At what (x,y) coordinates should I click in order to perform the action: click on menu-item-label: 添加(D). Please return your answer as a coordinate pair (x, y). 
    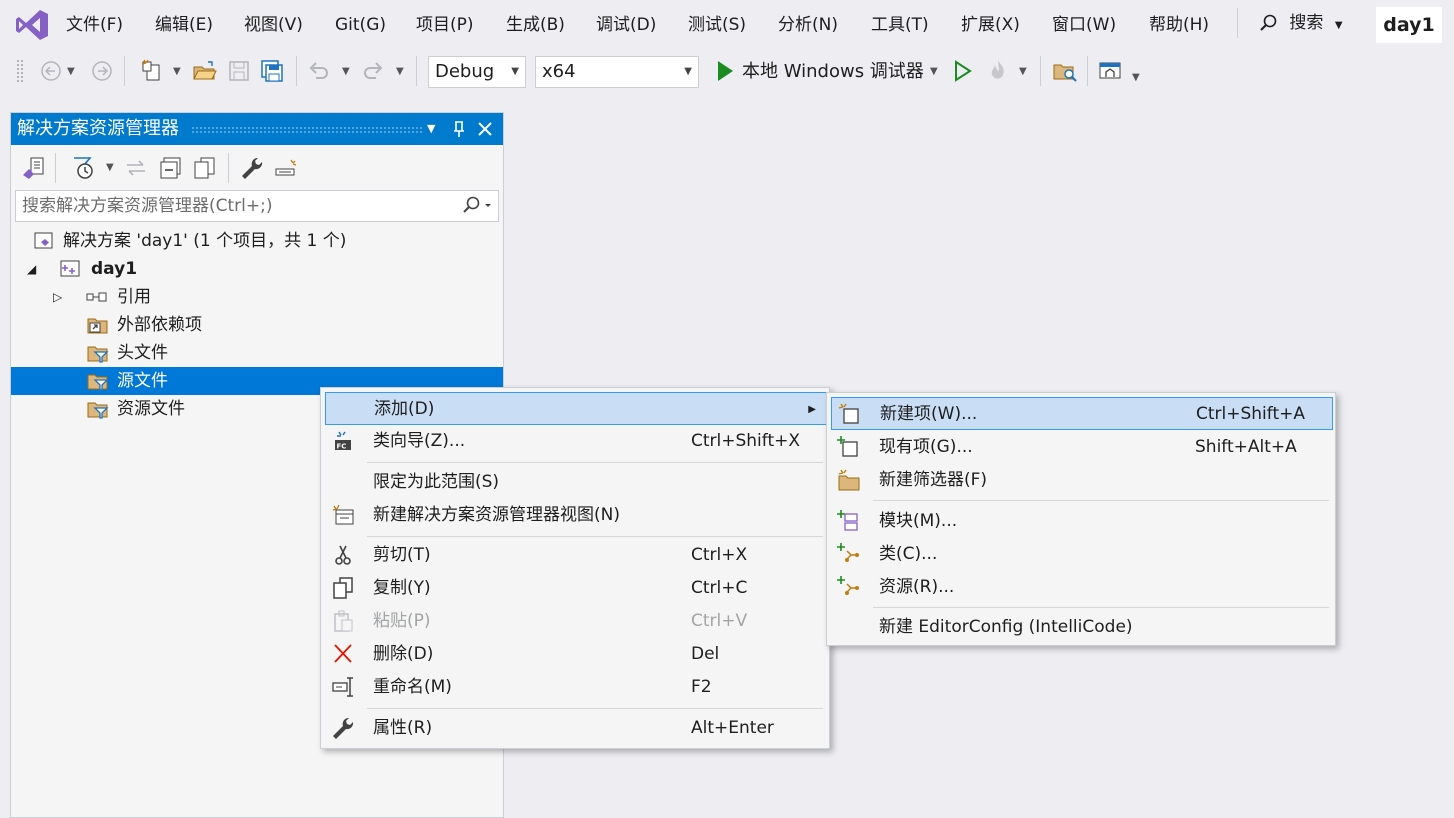
    Looking at the image, I should click on (404, 409).